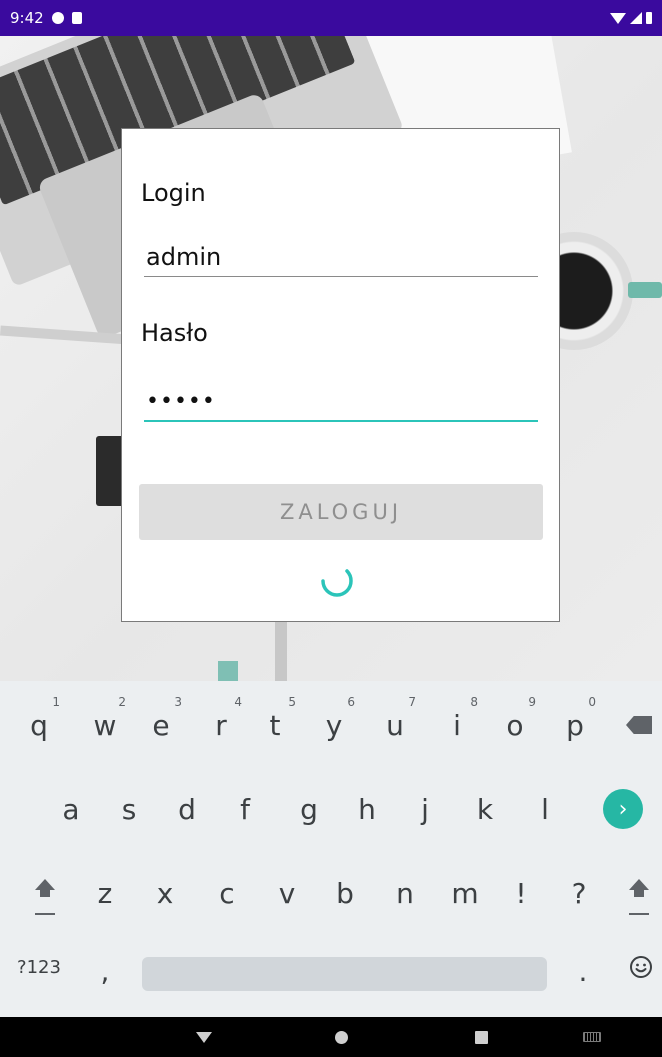 The width and height of the screenshot is (662, 1057). I want to click on key-w: 2w, so click(105, 725).